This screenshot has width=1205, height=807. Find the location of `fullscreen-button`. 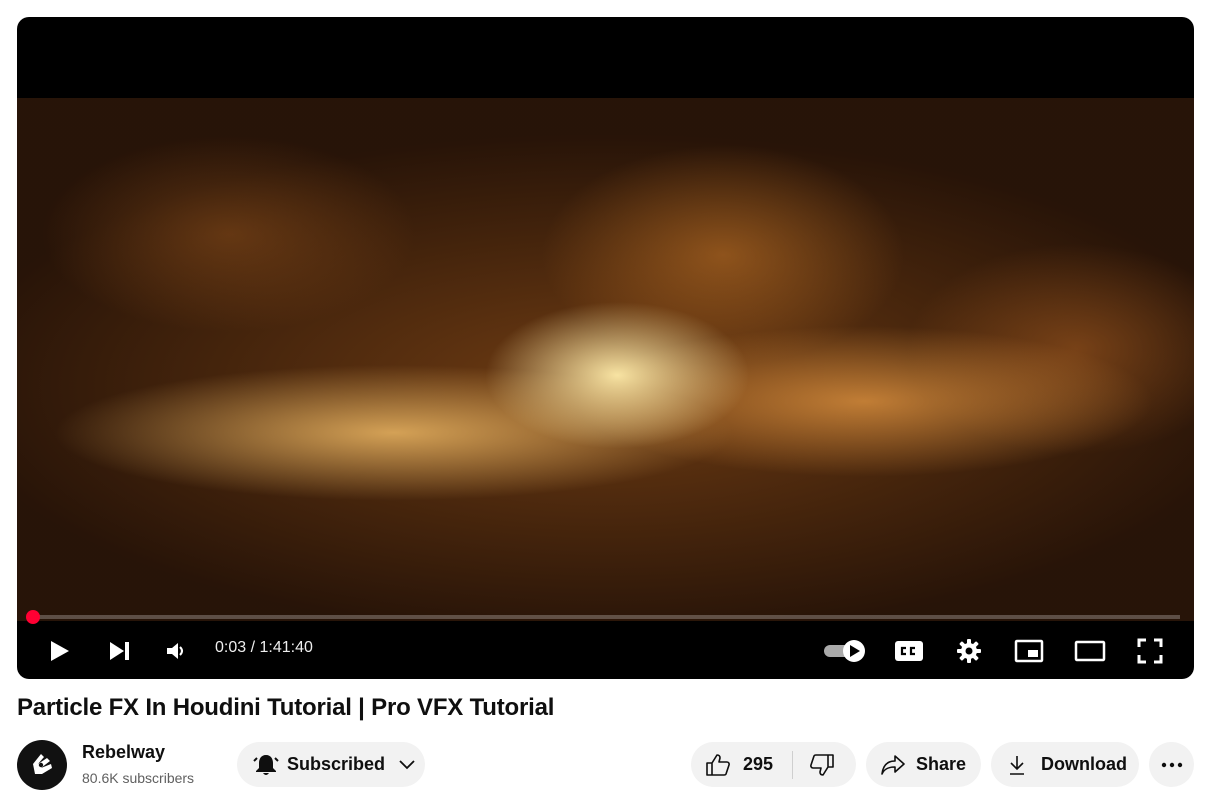

fullscreen-button is located at coordinates (1150, 651).